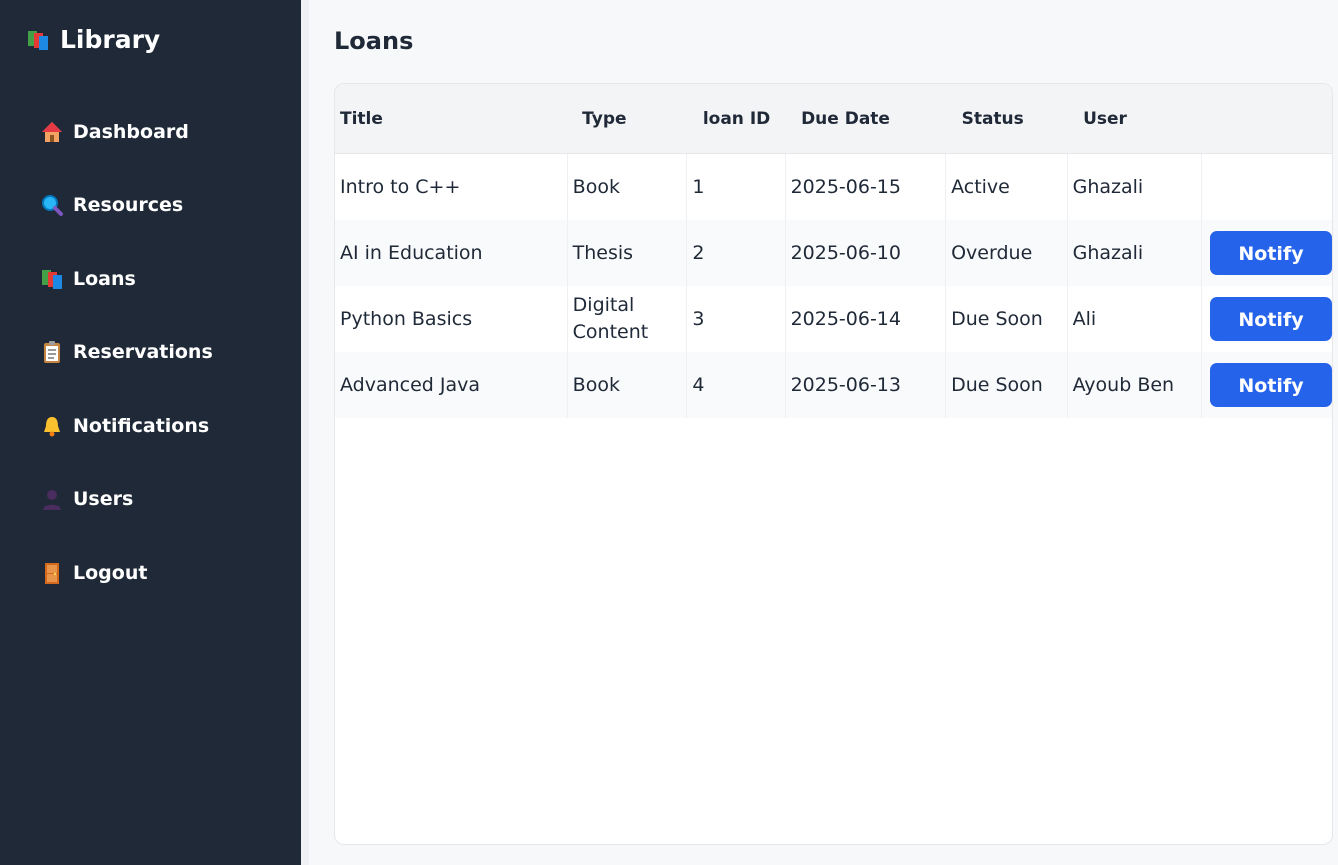 The width and height of the screenshot is (1338, 865). I want to click on cell-due-date: 2025-06-13, so click(865, 385).